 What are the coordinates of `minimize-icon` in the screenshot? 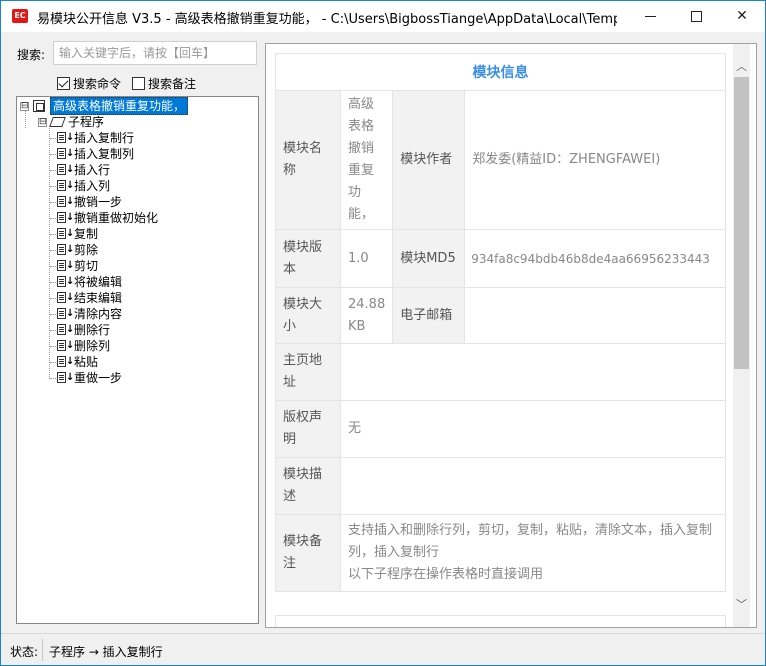 It's located at (650, 16).